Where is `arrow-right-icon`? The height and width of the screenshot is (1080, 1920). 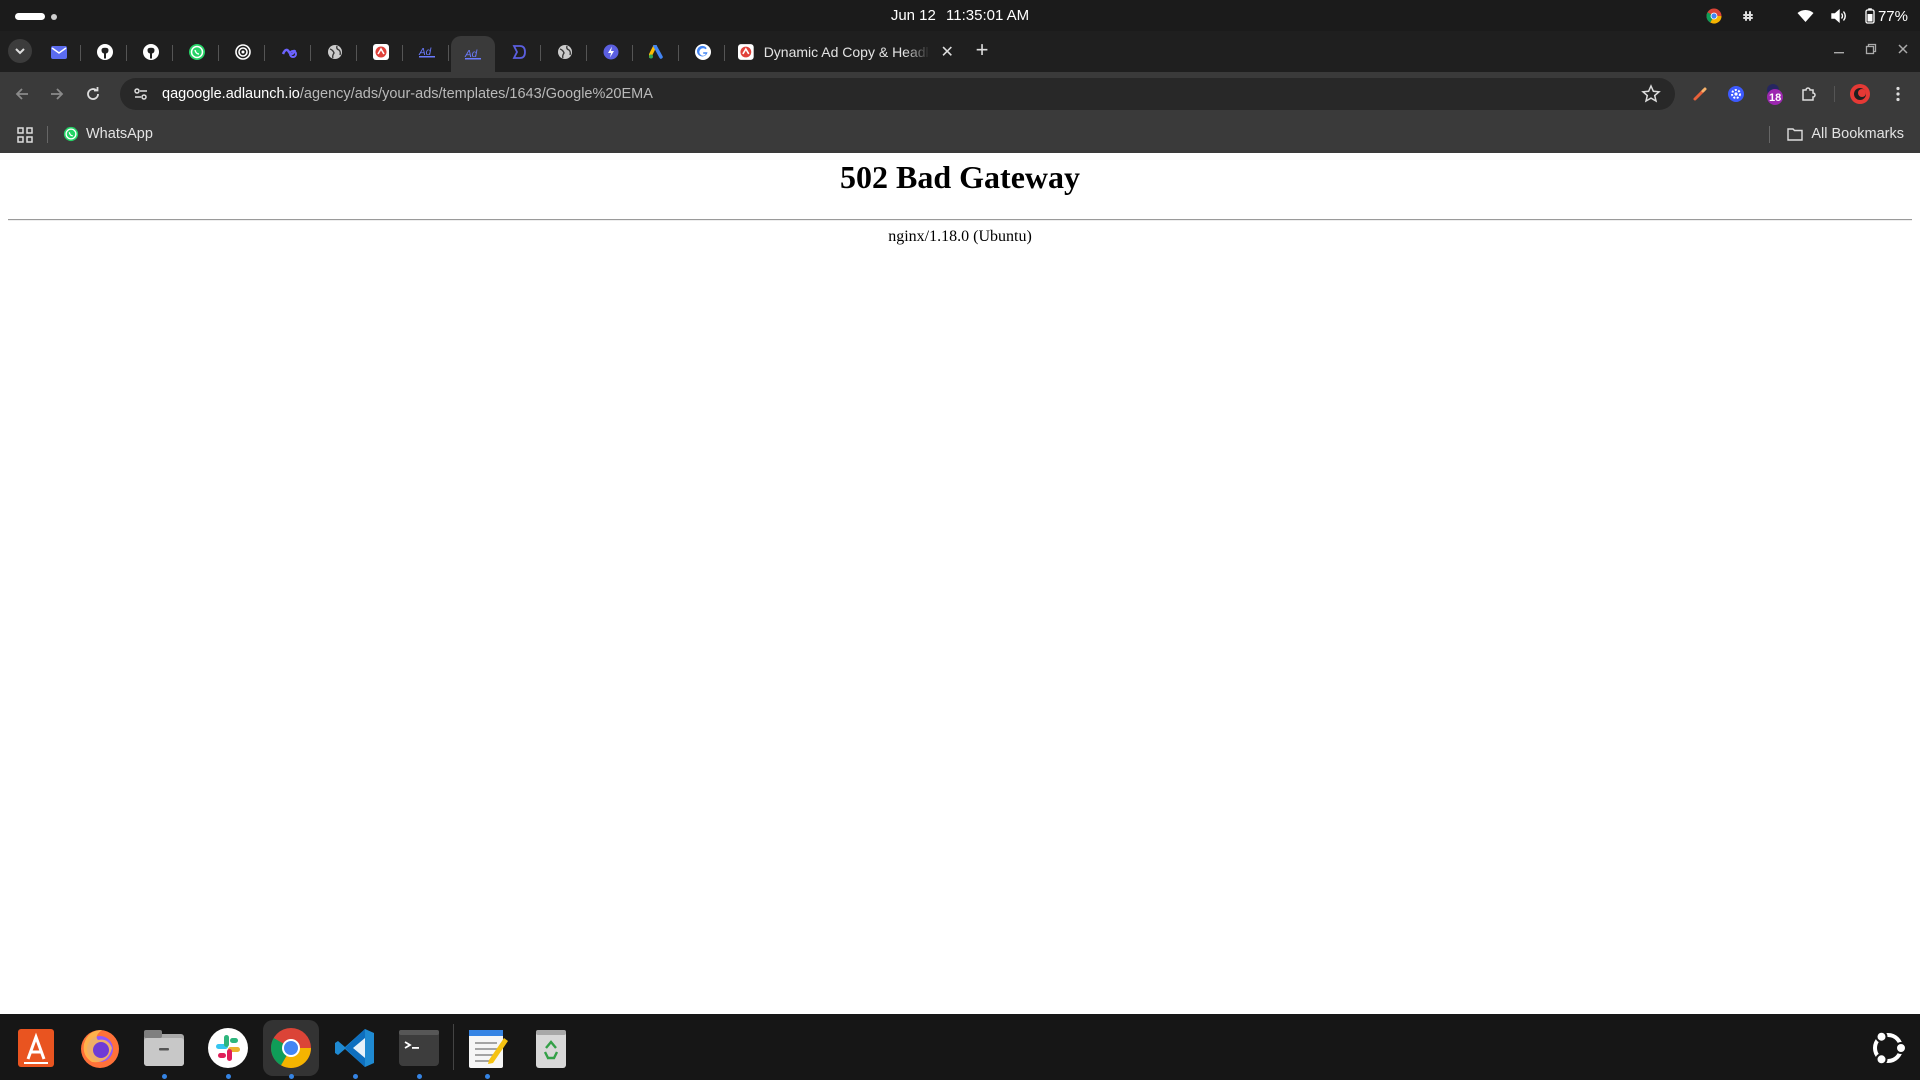
arrow-right-icon is located at coordinates (57, 94).